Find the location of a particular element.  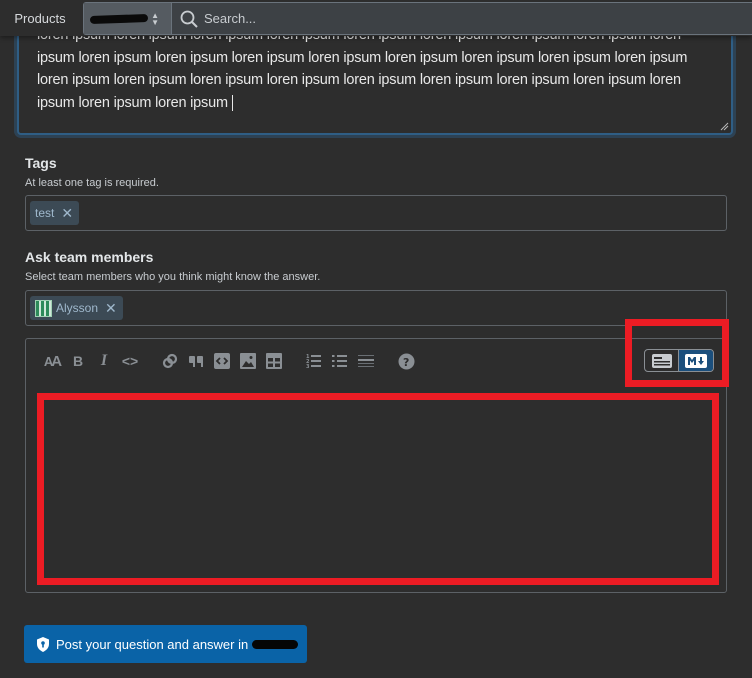

resize-grip-icon is located at coordinates (724, 126).